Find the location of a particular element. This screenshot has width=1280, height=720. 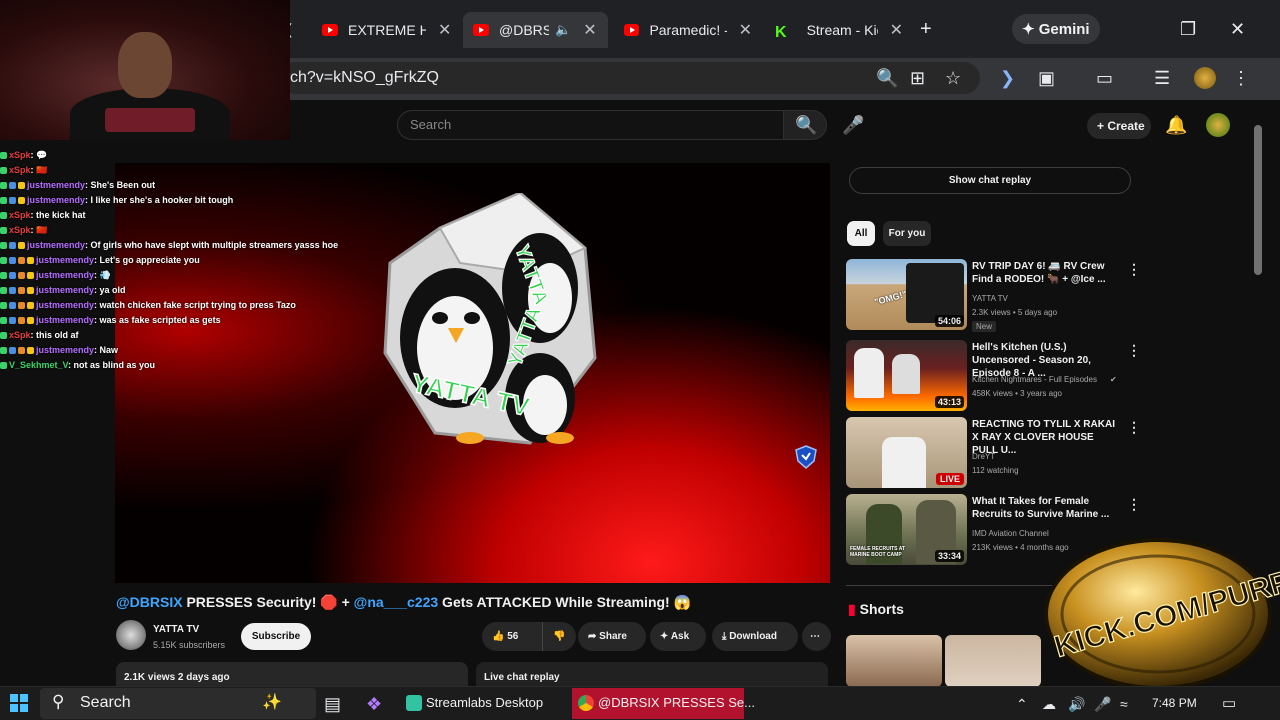

like-button: 👍 56 is located at coordinates (512, 636).